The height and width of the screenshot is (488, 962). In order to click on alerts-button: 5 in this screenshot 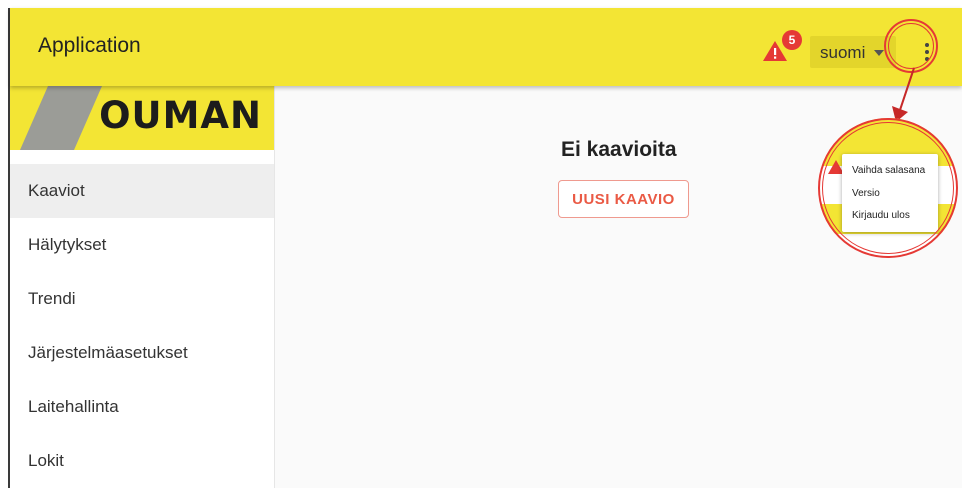, I will do `click(783, 49)`.